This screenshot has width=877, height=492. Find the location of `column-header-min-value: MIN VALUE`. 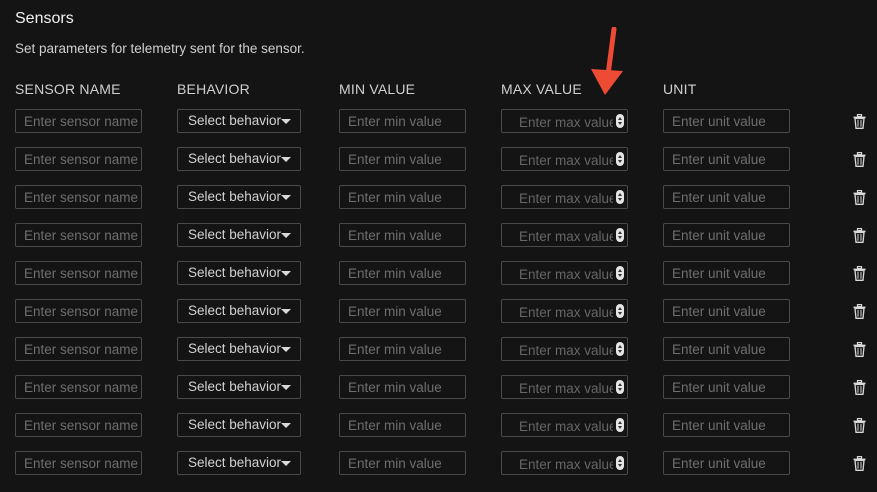

column-header-min-value: MIN VALUE is located at coordinates (377, 89).